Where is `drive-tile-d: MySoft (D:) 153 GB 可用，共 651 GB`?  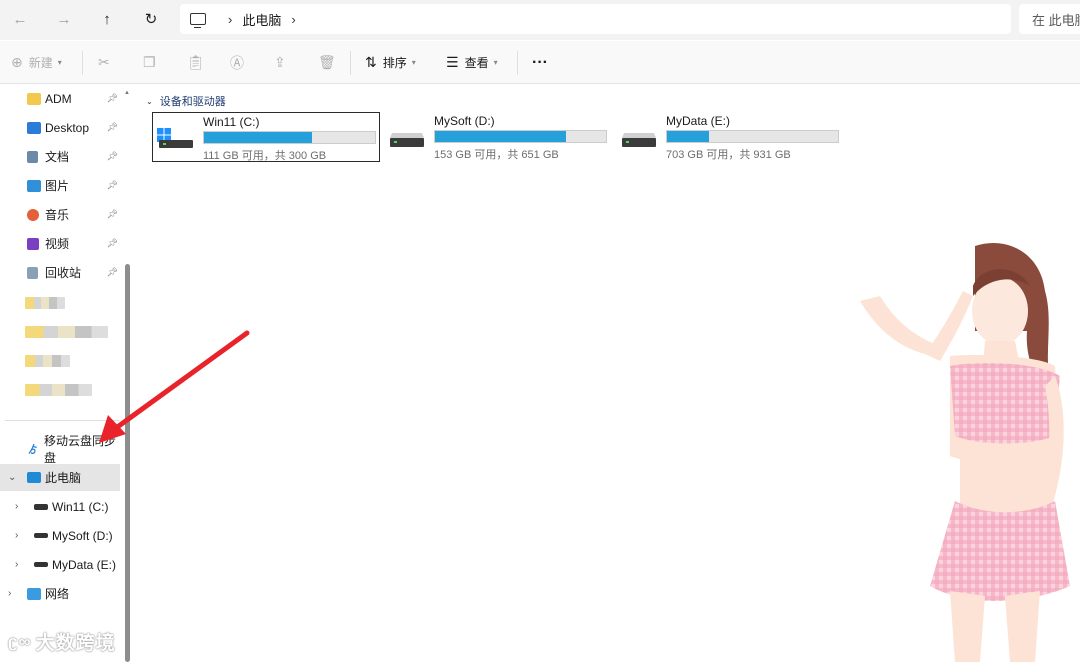
drive-tile-d: MySoft (D:) 153 GB 可用，共 651 GB is located at coordinates (498, 137).